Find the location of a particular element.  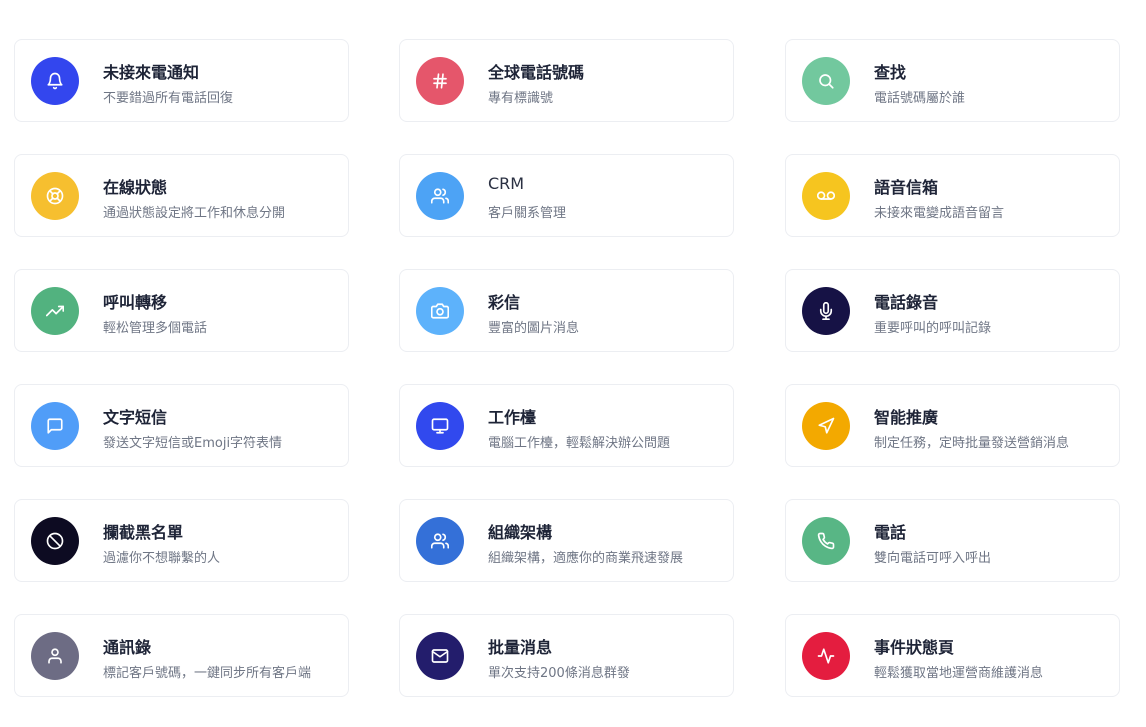

lifebuoy-icon is located at coordinates (55, 196).